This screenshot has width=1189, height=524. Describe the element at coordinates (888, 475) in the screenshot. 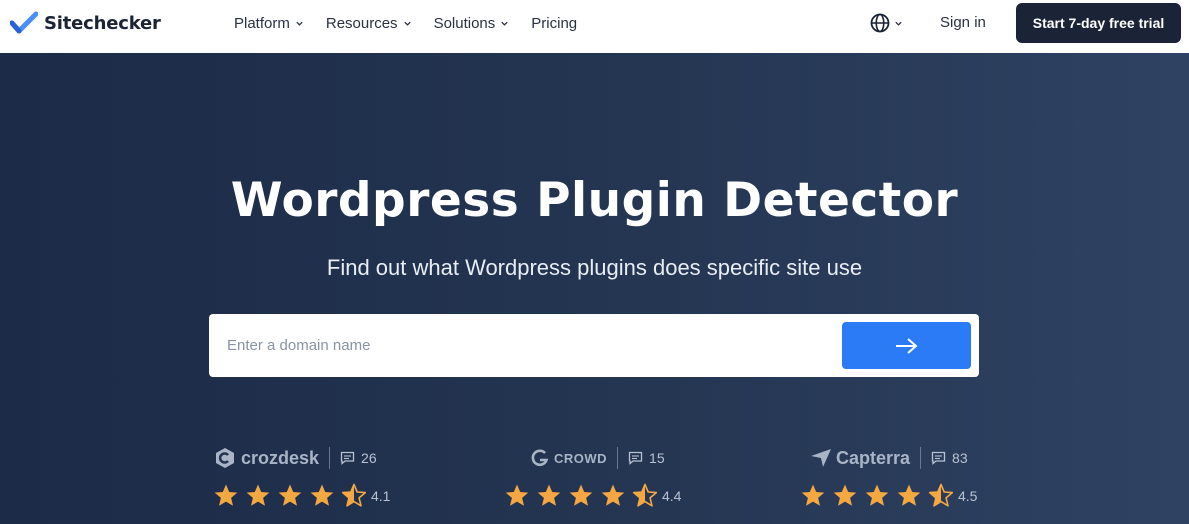

I see `rating-capterra: Capterra 83 4.5` at that location.